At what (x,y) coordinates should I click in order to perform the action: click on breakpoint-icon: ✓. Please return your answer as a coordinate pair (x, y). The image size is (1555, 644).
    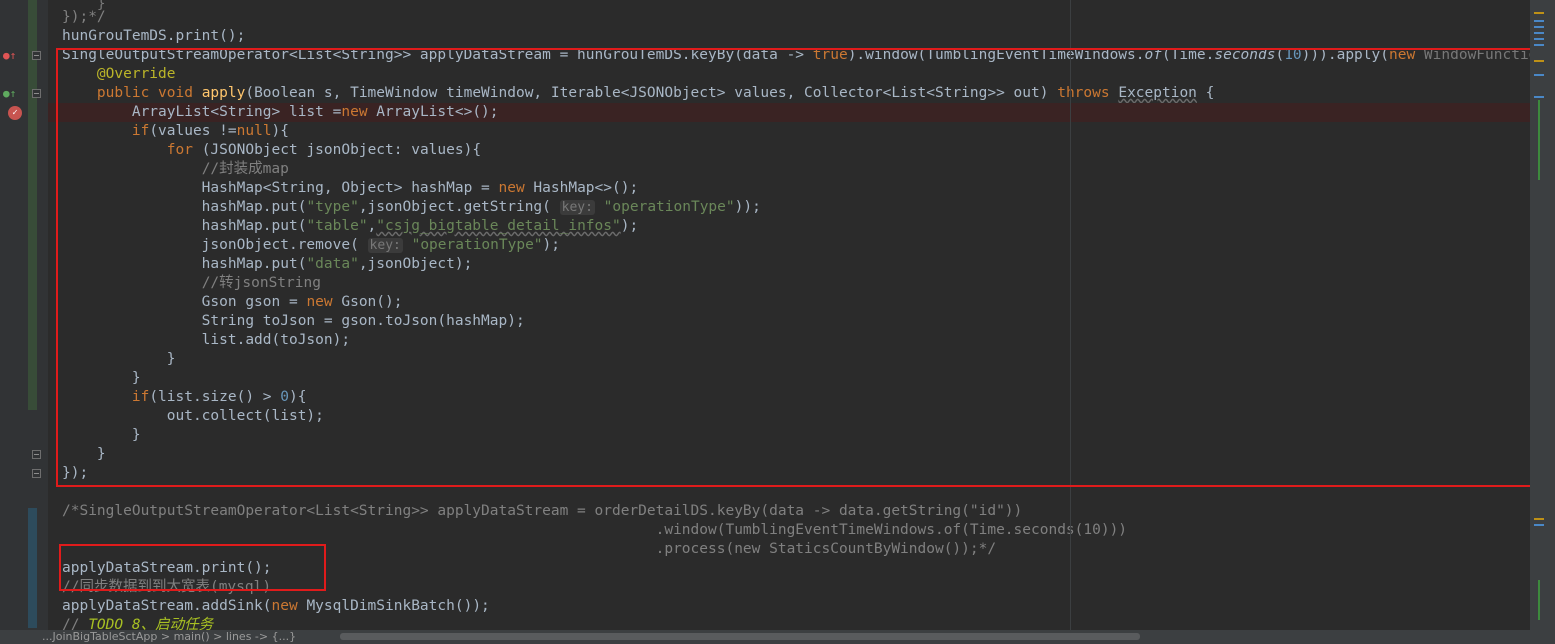
    Looking at the image, I should click on (15, 113).